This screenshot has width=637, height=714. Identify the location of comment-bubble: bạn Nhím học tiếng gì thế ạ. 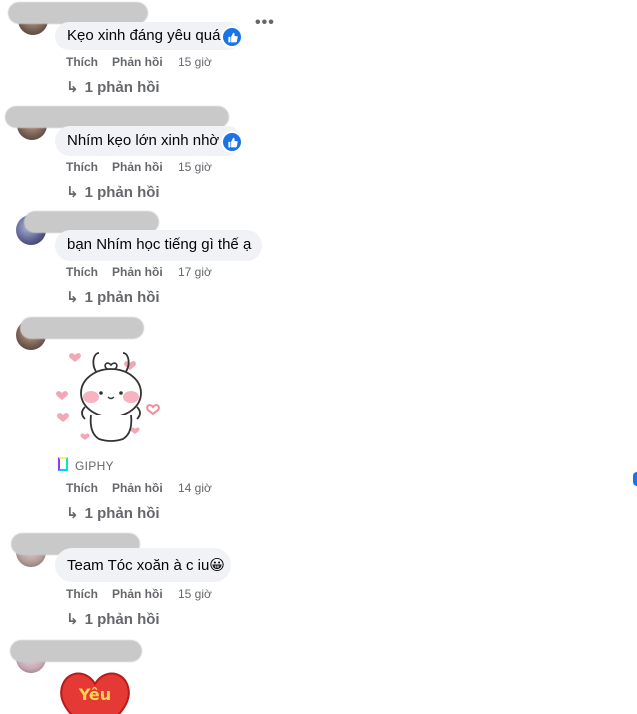
(158, 245).